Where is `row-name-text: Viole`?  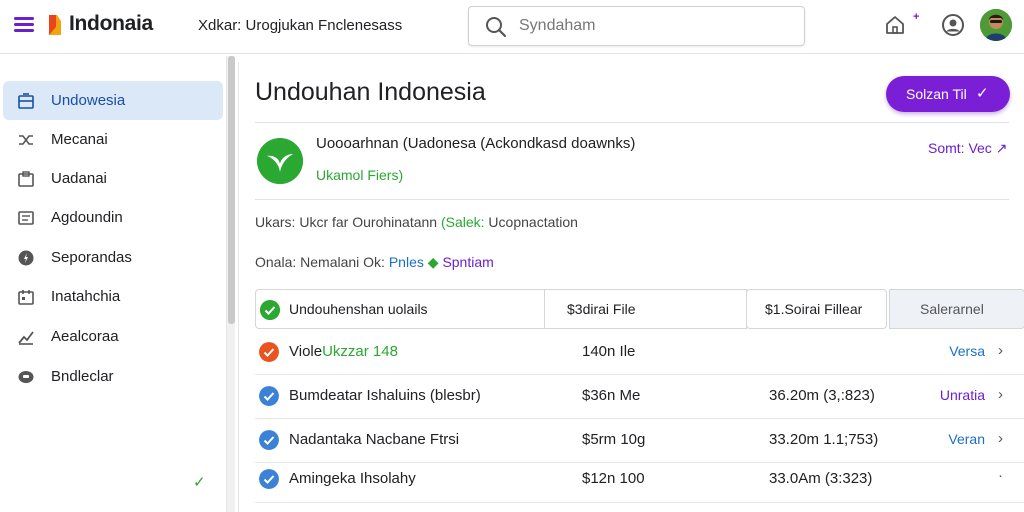 row-name-text: Viole is located at coordinates (306, 351).